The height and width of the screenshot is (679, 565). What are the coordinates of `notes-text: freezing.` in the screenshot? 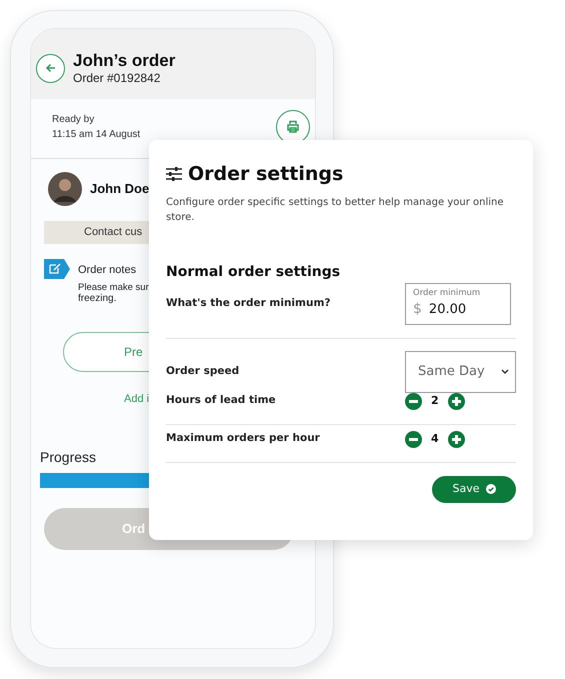 It's located at (98, 299).